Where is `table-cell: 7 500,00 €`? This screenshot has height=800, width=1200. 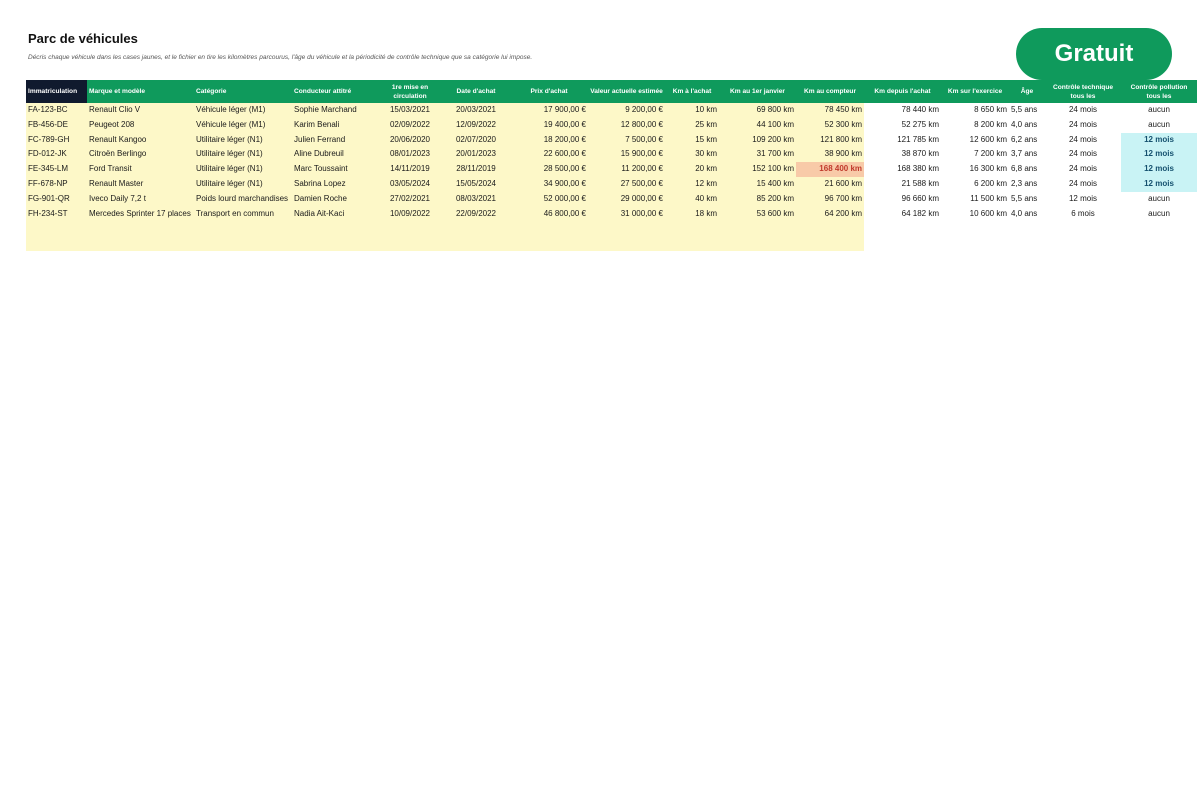 table-cell: 7 500,00 € is located at coordinates (626, 140).